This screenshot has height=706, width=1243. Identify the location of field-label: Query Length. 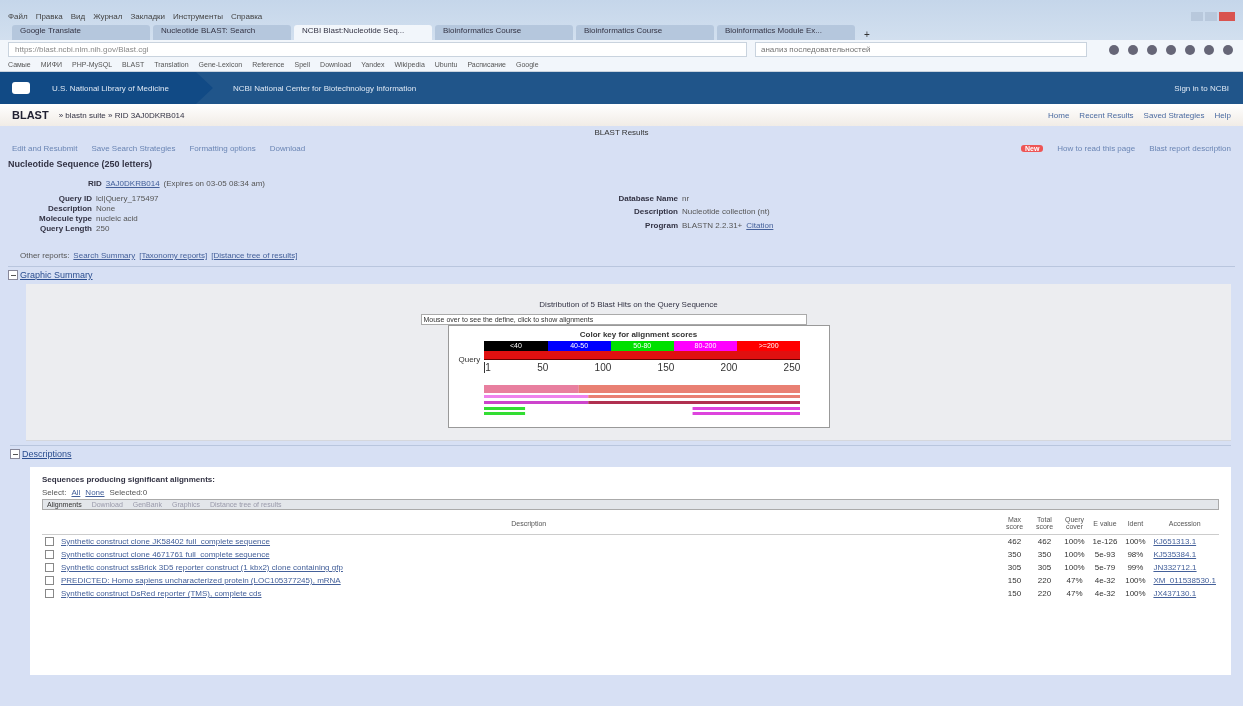
(65, 228).